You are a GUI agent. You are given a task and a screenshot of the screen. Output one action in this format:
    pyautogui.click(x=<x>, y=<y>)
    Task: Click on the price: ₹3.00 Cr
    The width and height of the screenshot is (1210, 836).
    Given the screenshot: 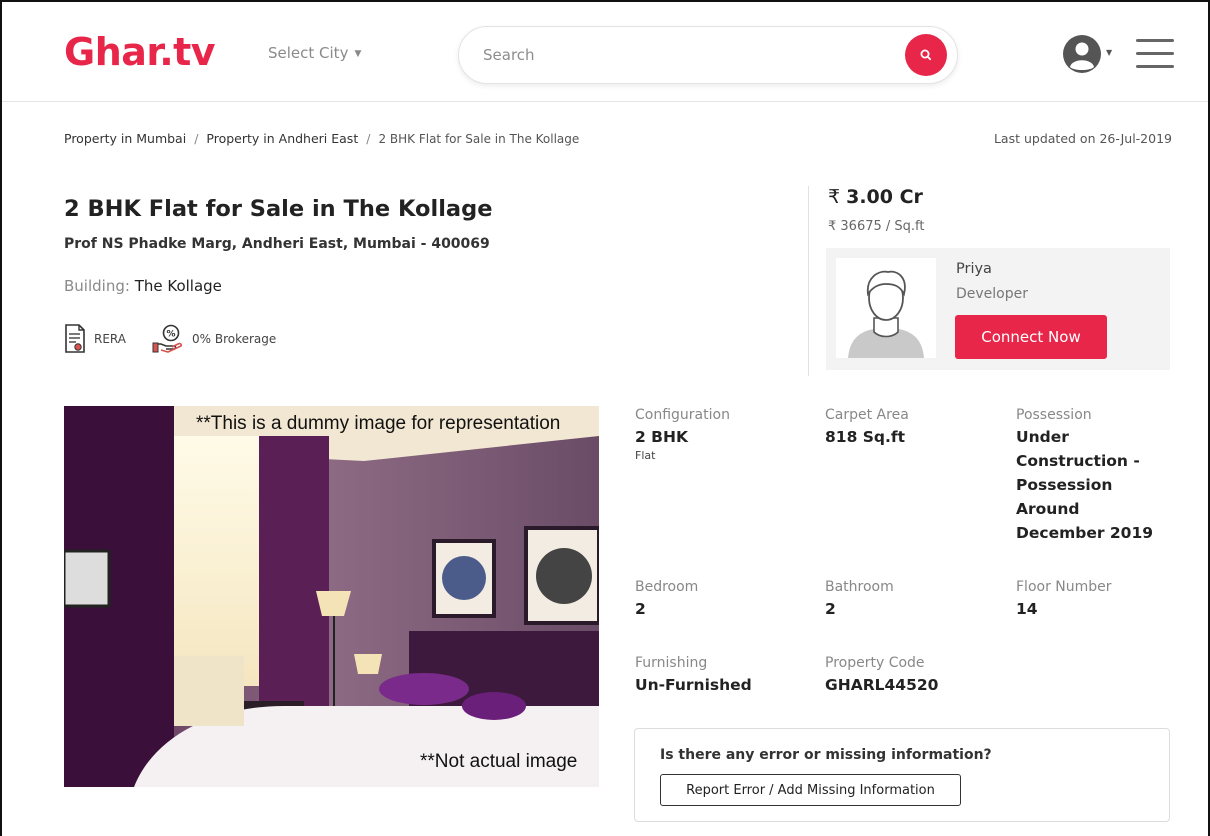 What is the action you would take?
    pyautogui.click(x=875, y=197)
    